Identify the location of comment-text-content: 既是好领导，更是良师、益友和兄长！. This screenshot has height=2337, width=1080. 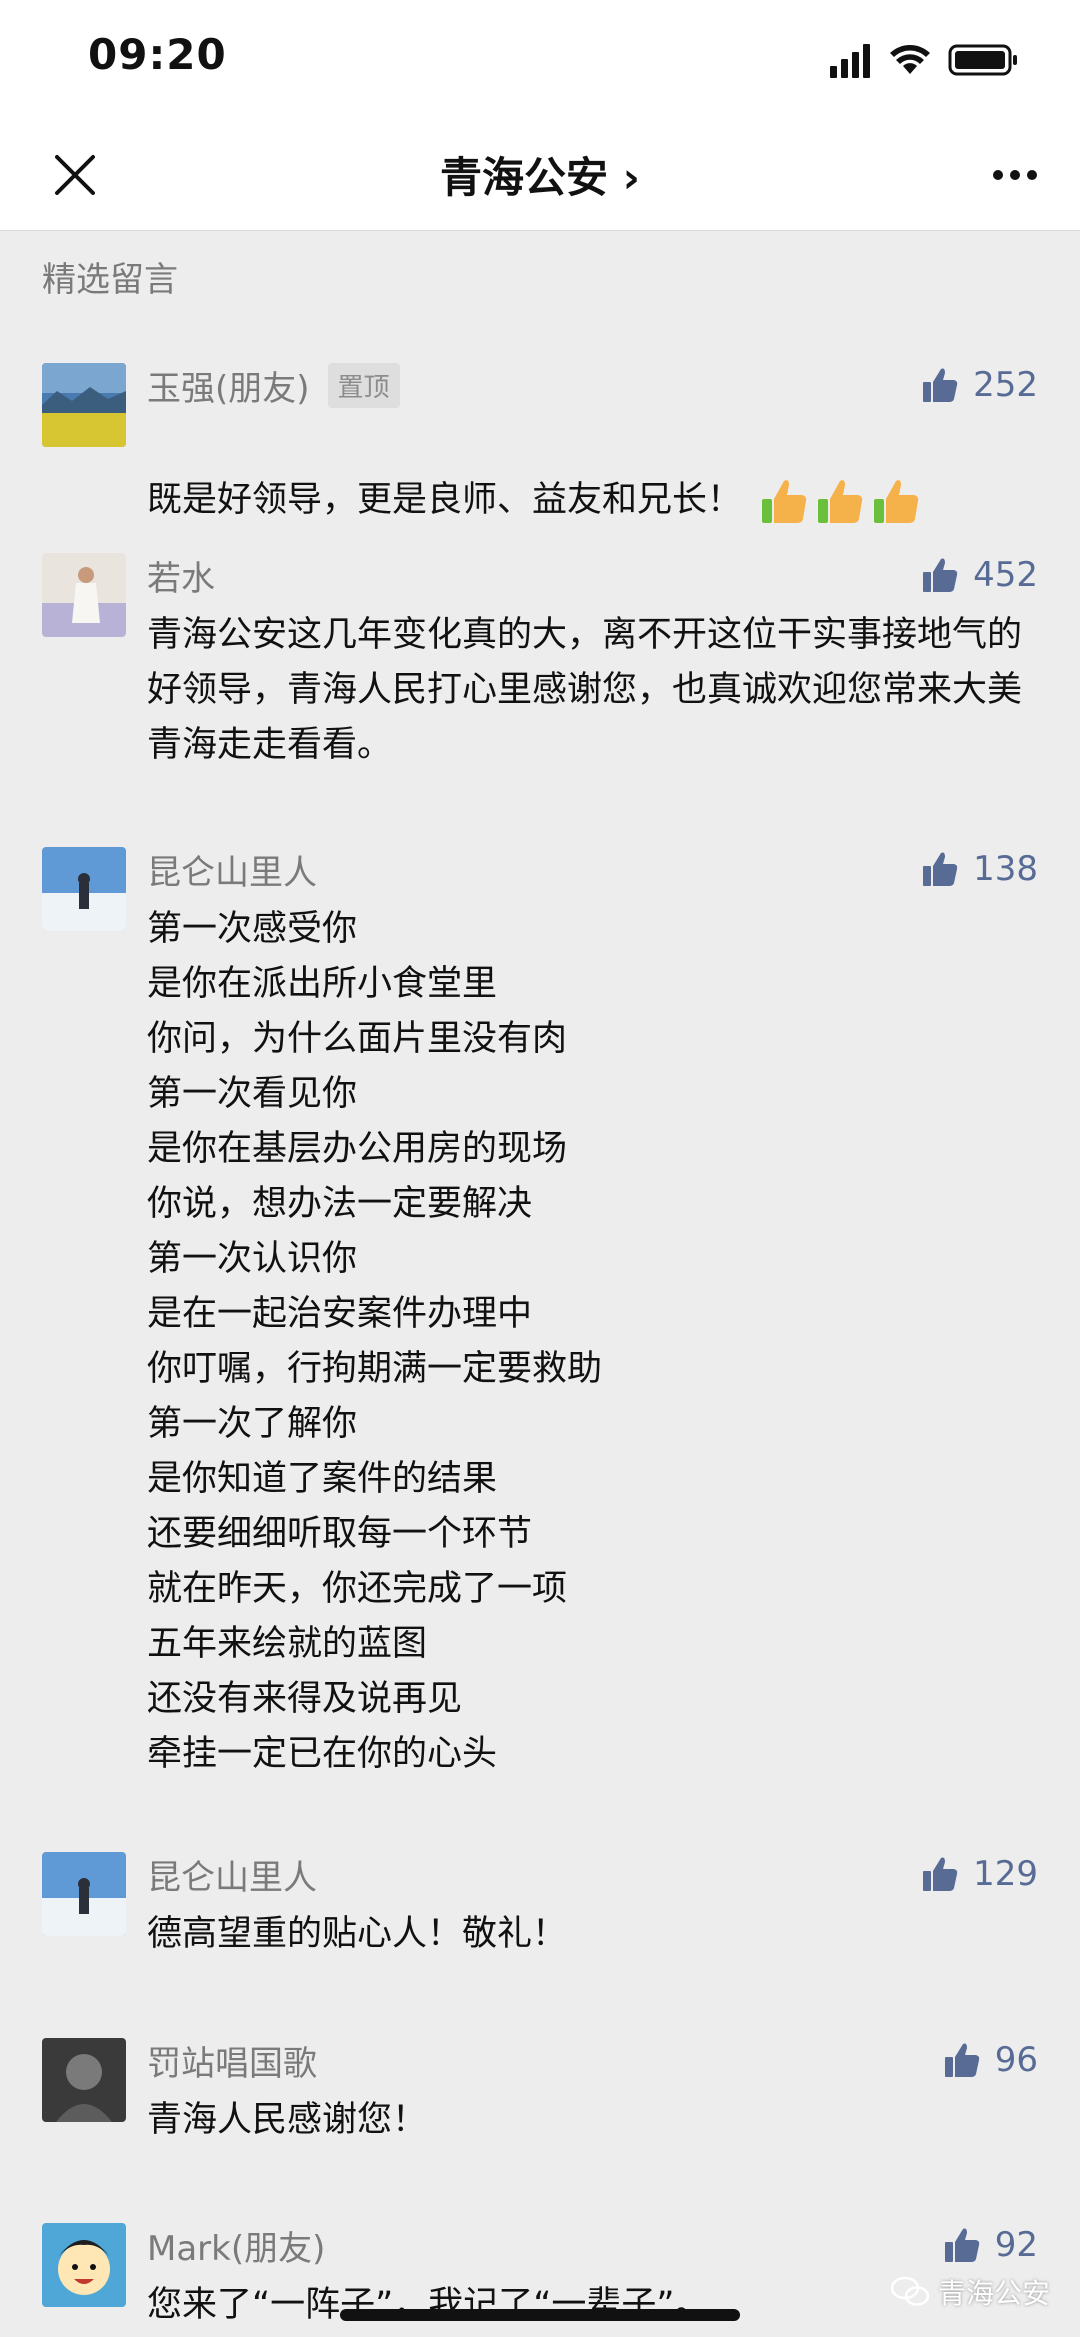
(445, 500).